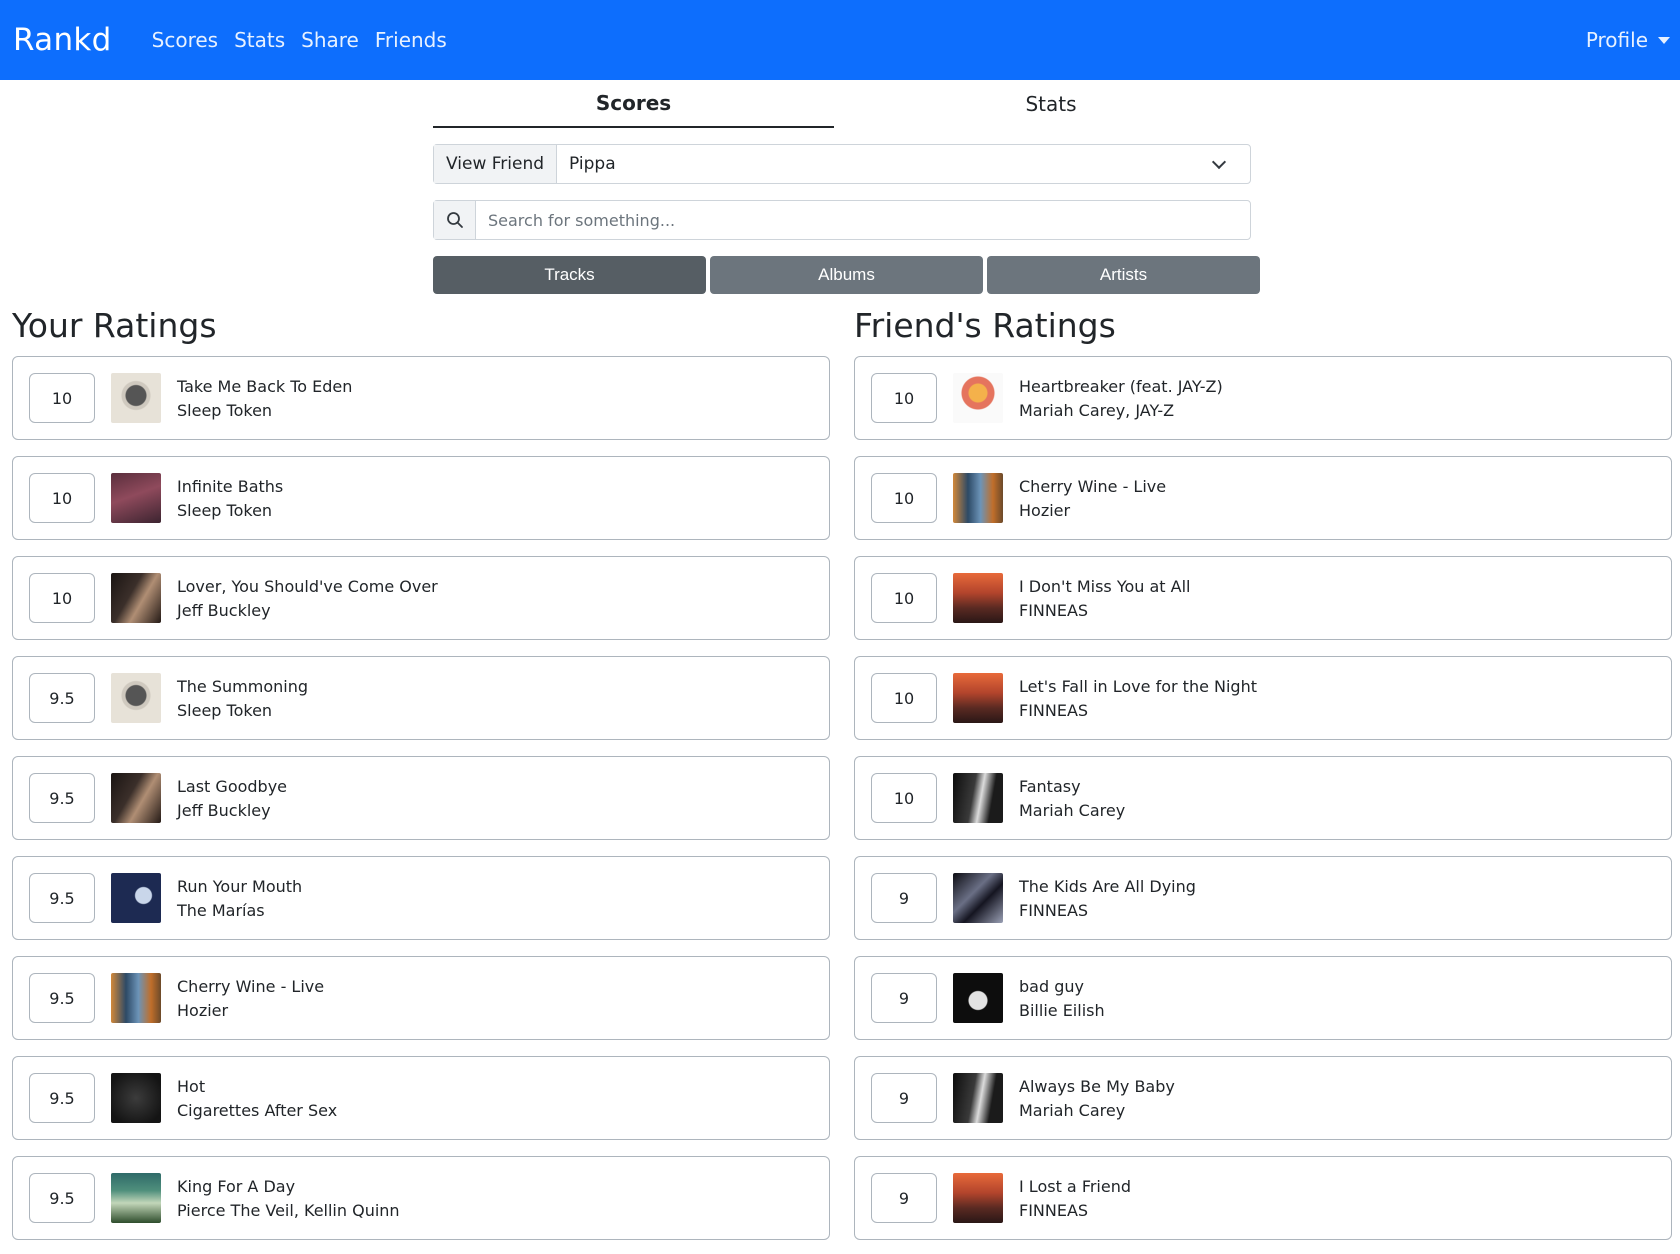  Describe the element at coordinates (242, 699) in the screenshot. I see `track-meta: The Summoning Sleep Token` at that location.